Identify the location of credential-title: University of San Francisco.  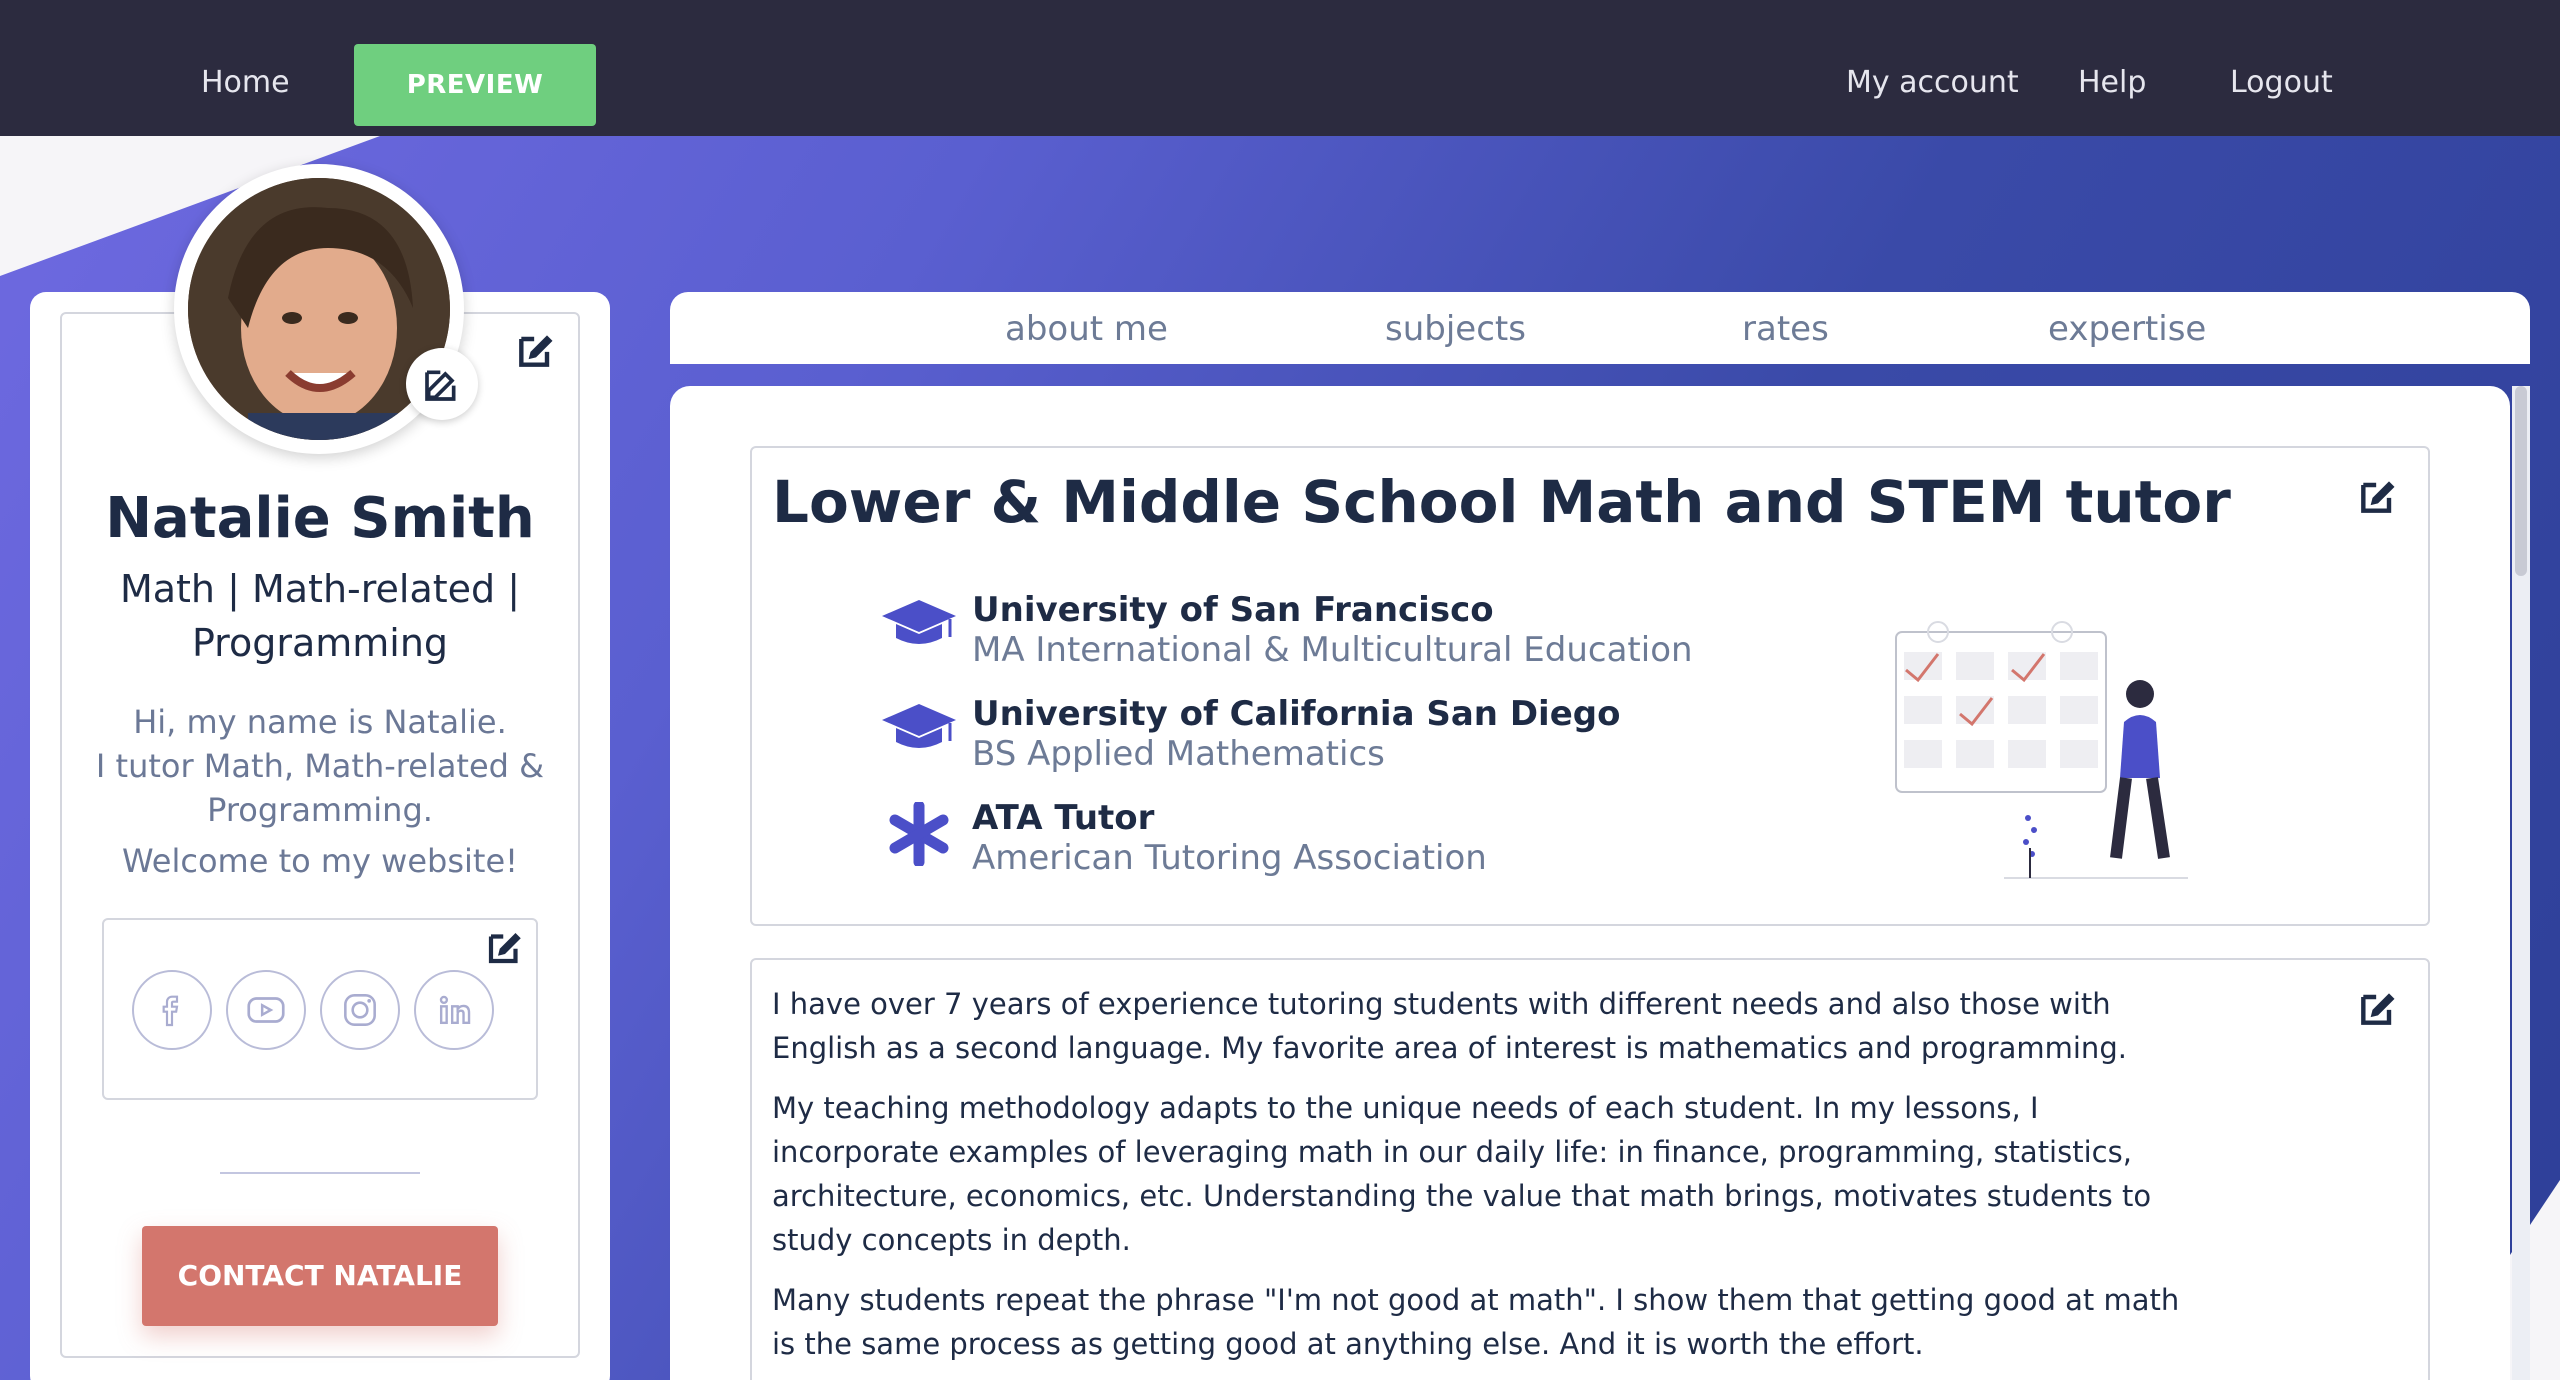
(1233, 610).